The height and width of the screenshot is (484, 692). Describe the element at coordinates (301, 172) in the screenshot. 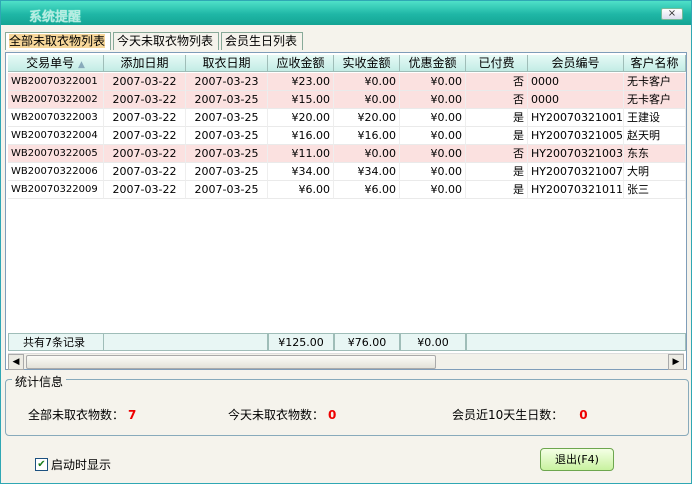

I see `cell-amount-due: ¥34.00` at that location.